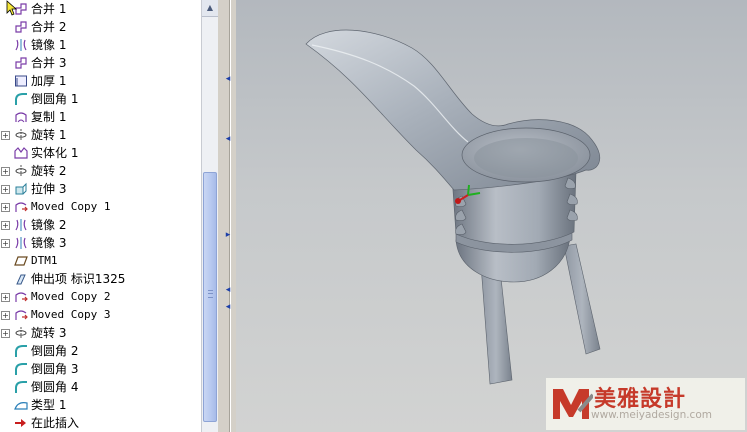 The width and height of the screenshot is (747, 432). I want to click on tree-item: + 旋转 2, so click(100, 171).